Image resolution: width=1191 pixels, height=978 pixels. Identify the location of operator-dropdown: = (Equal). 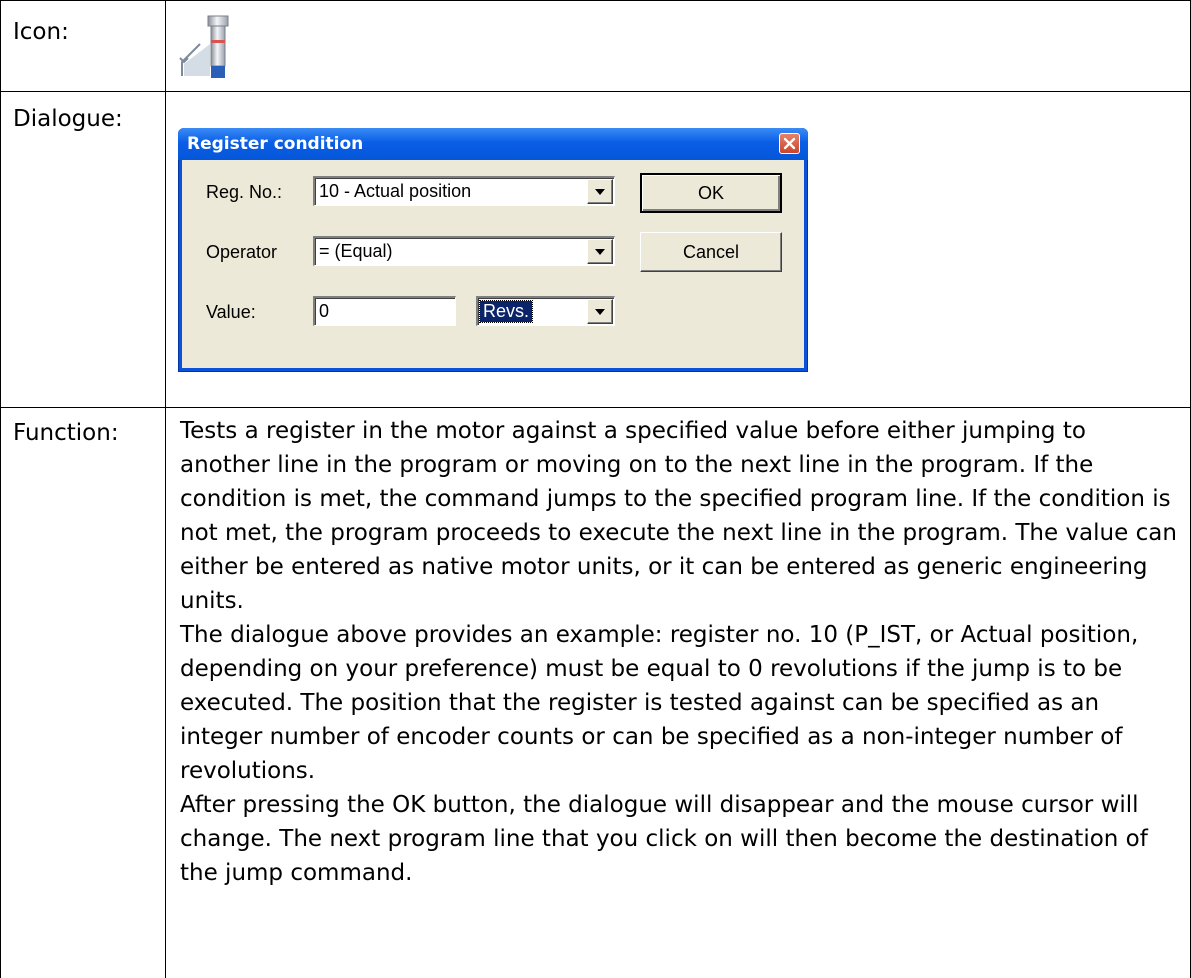
(464, 251).